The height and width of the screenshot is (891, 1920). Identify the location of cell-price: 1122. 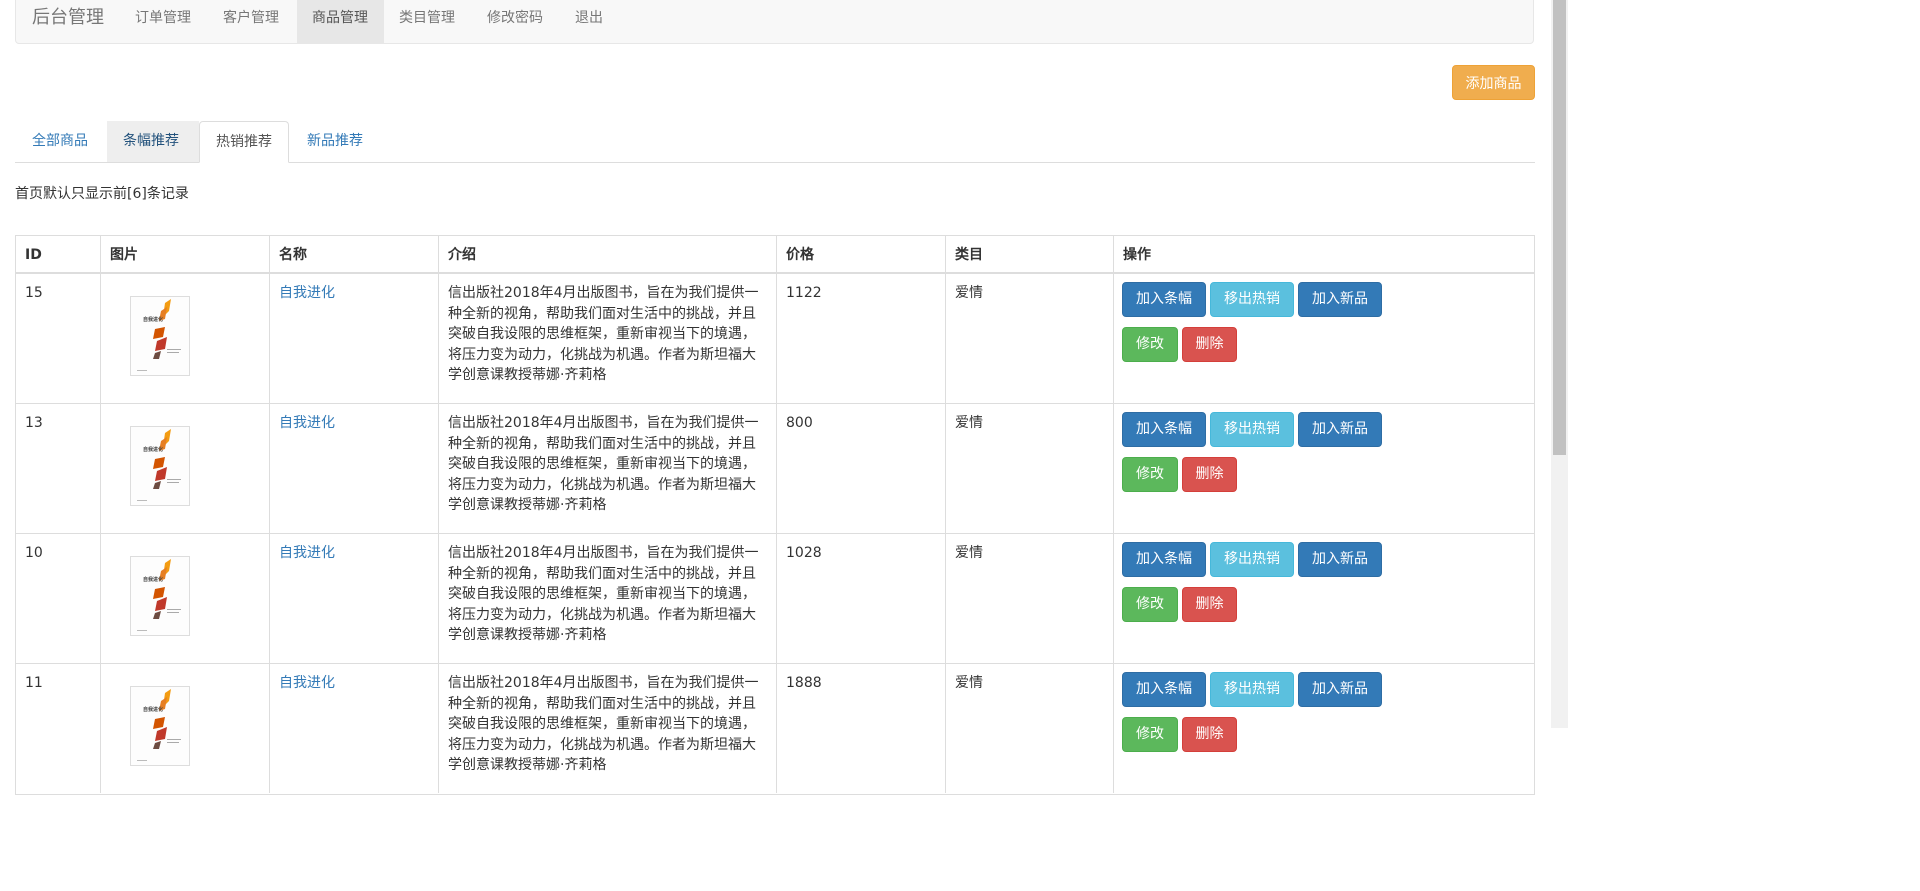
(860, 338).